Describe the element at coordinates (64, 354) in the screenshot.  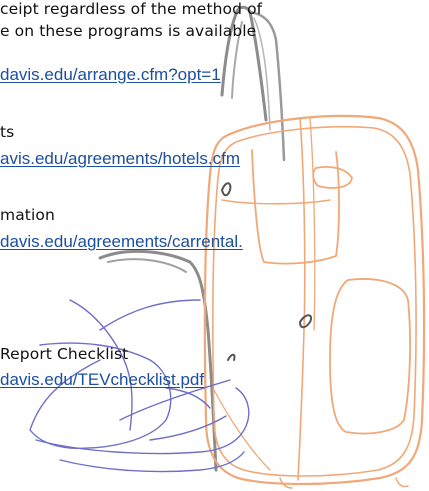
I see `checklist-label: Report Checklist` at that location.